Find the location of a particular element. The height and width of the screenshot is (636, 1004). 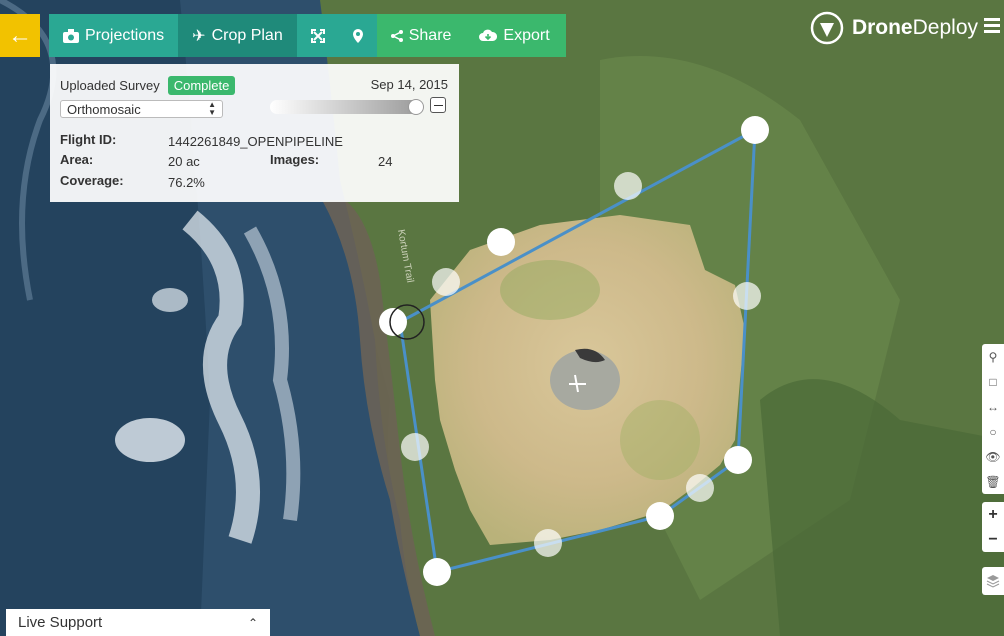

fullscreen-button is located at coordinates (318, 35).